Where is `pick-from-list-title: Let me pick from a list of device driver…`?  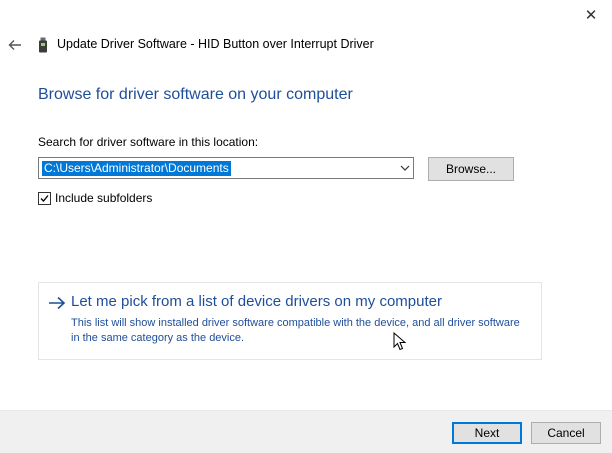
pick-from-list-title: Let me pick from a list of device driver… is located at coordinates (256, 301).